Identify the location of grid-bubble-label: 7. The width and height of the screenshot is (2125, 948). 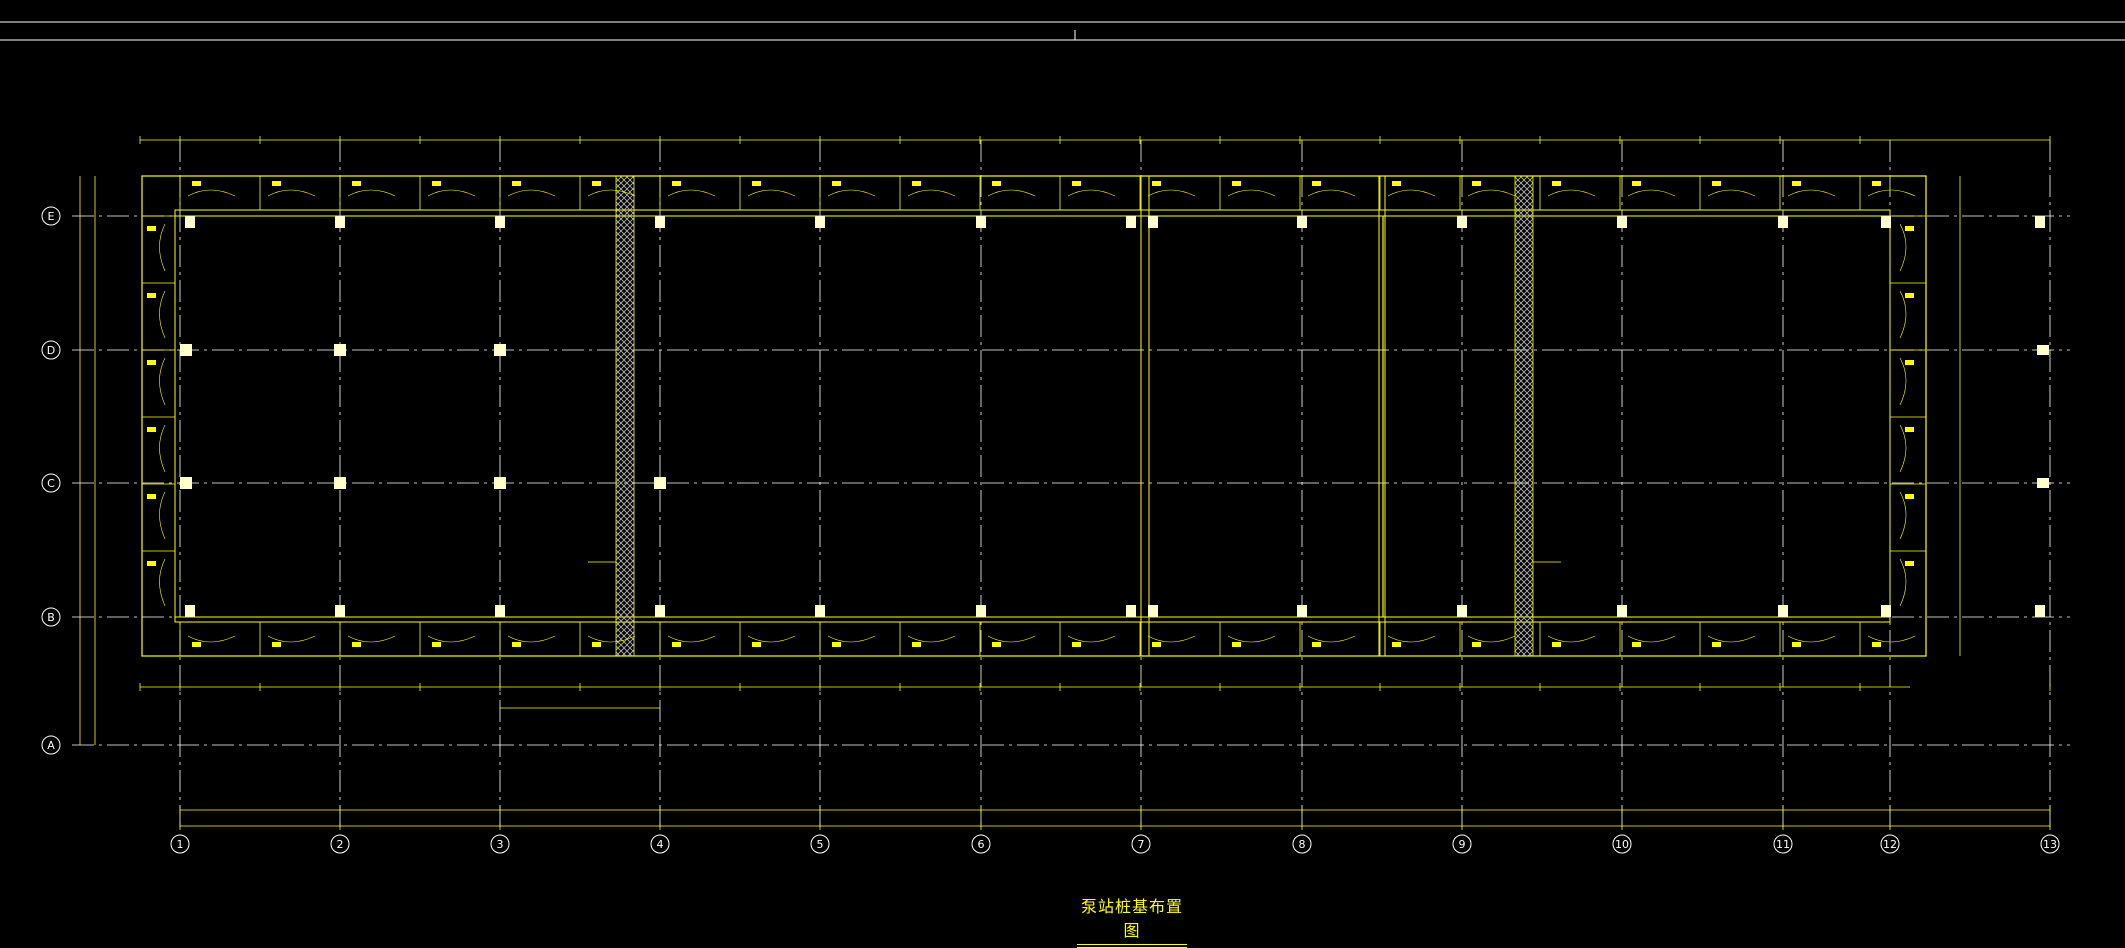
(1141, 844).